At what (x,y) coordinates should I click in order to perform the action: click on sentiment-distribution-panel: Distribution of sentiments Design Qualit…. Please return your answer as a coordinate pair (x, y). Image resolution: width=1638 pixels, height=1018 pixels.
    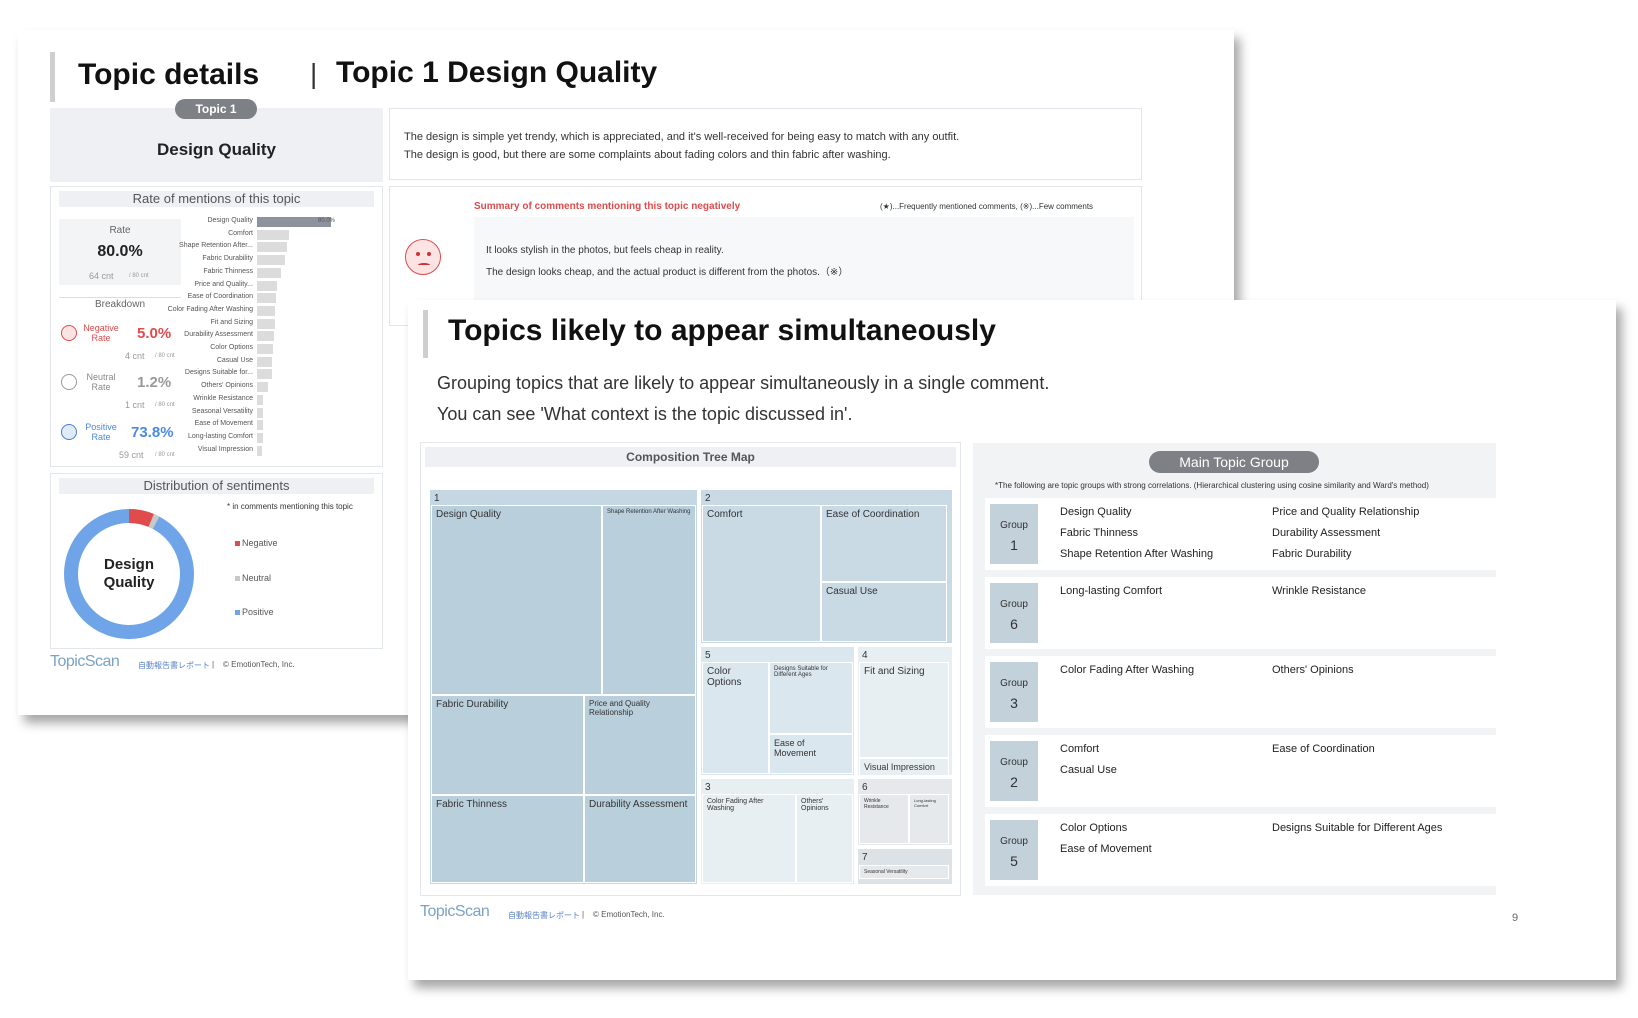
    Looking at the image, I should click on (216, 561).